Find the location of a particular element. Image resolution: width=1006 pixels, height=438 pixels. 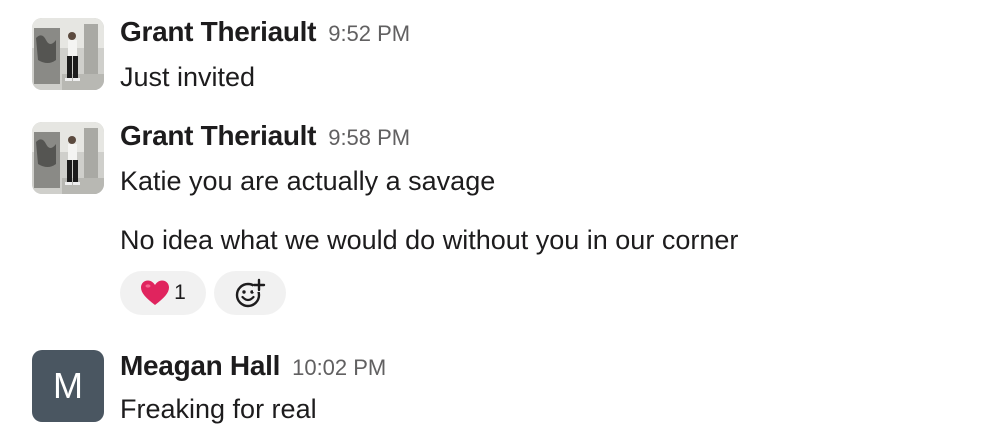

message-header: Meagan Hall 10:02 PM is located at coordinates (253, 366).